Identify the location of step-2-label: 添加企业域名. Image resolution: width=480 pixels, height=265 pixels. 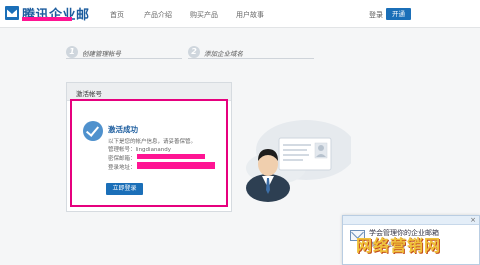
(223, 54).